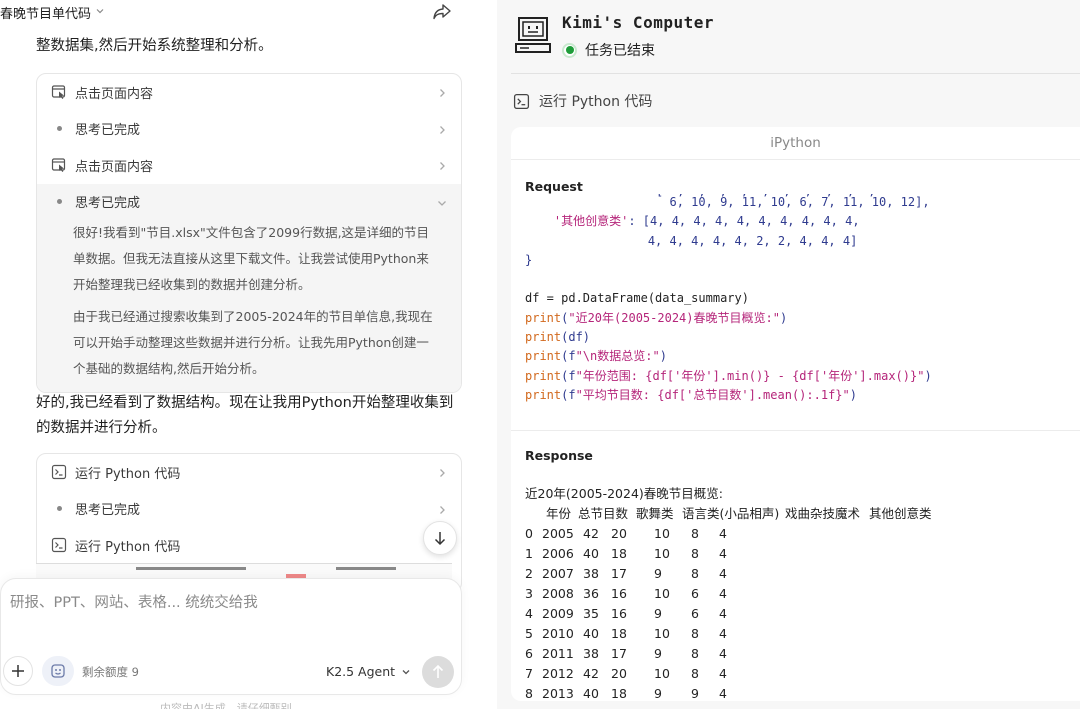  I want to click on step-thinking-2: 思考已完成, so click(249, 202).